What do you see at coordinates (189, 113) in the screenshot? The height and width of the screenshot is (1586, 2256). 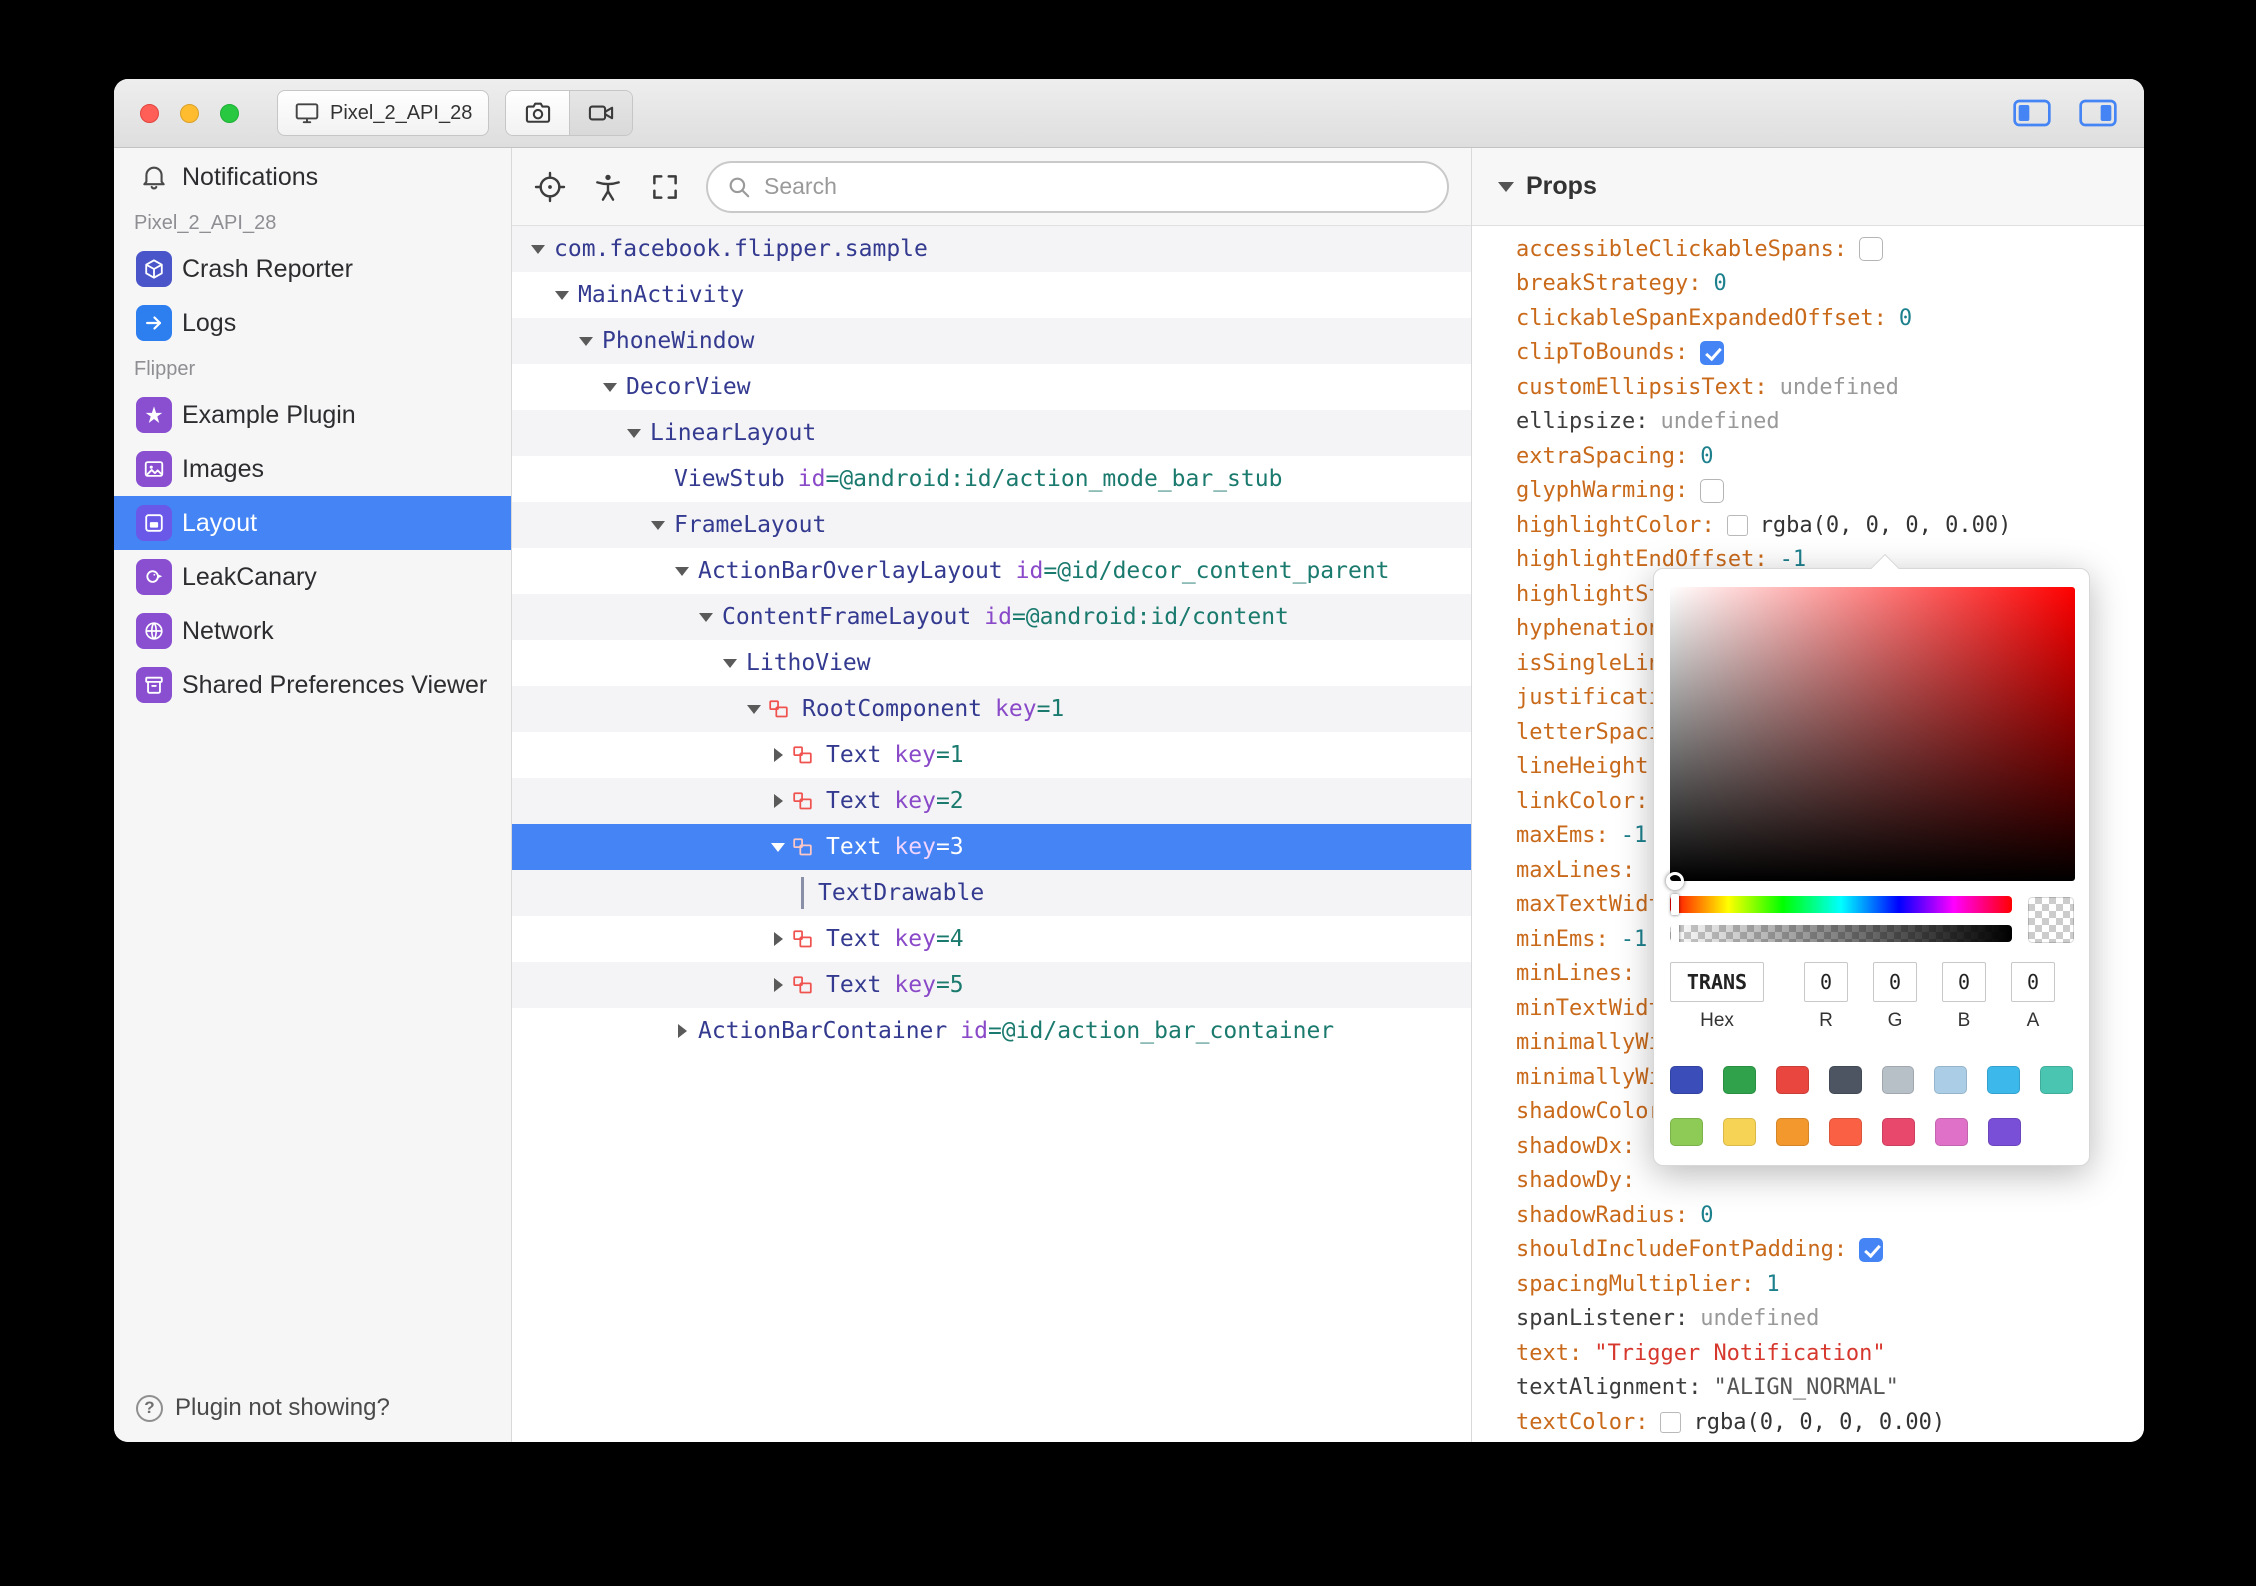 I see `minimize-button` at bounding box center [189, 113].